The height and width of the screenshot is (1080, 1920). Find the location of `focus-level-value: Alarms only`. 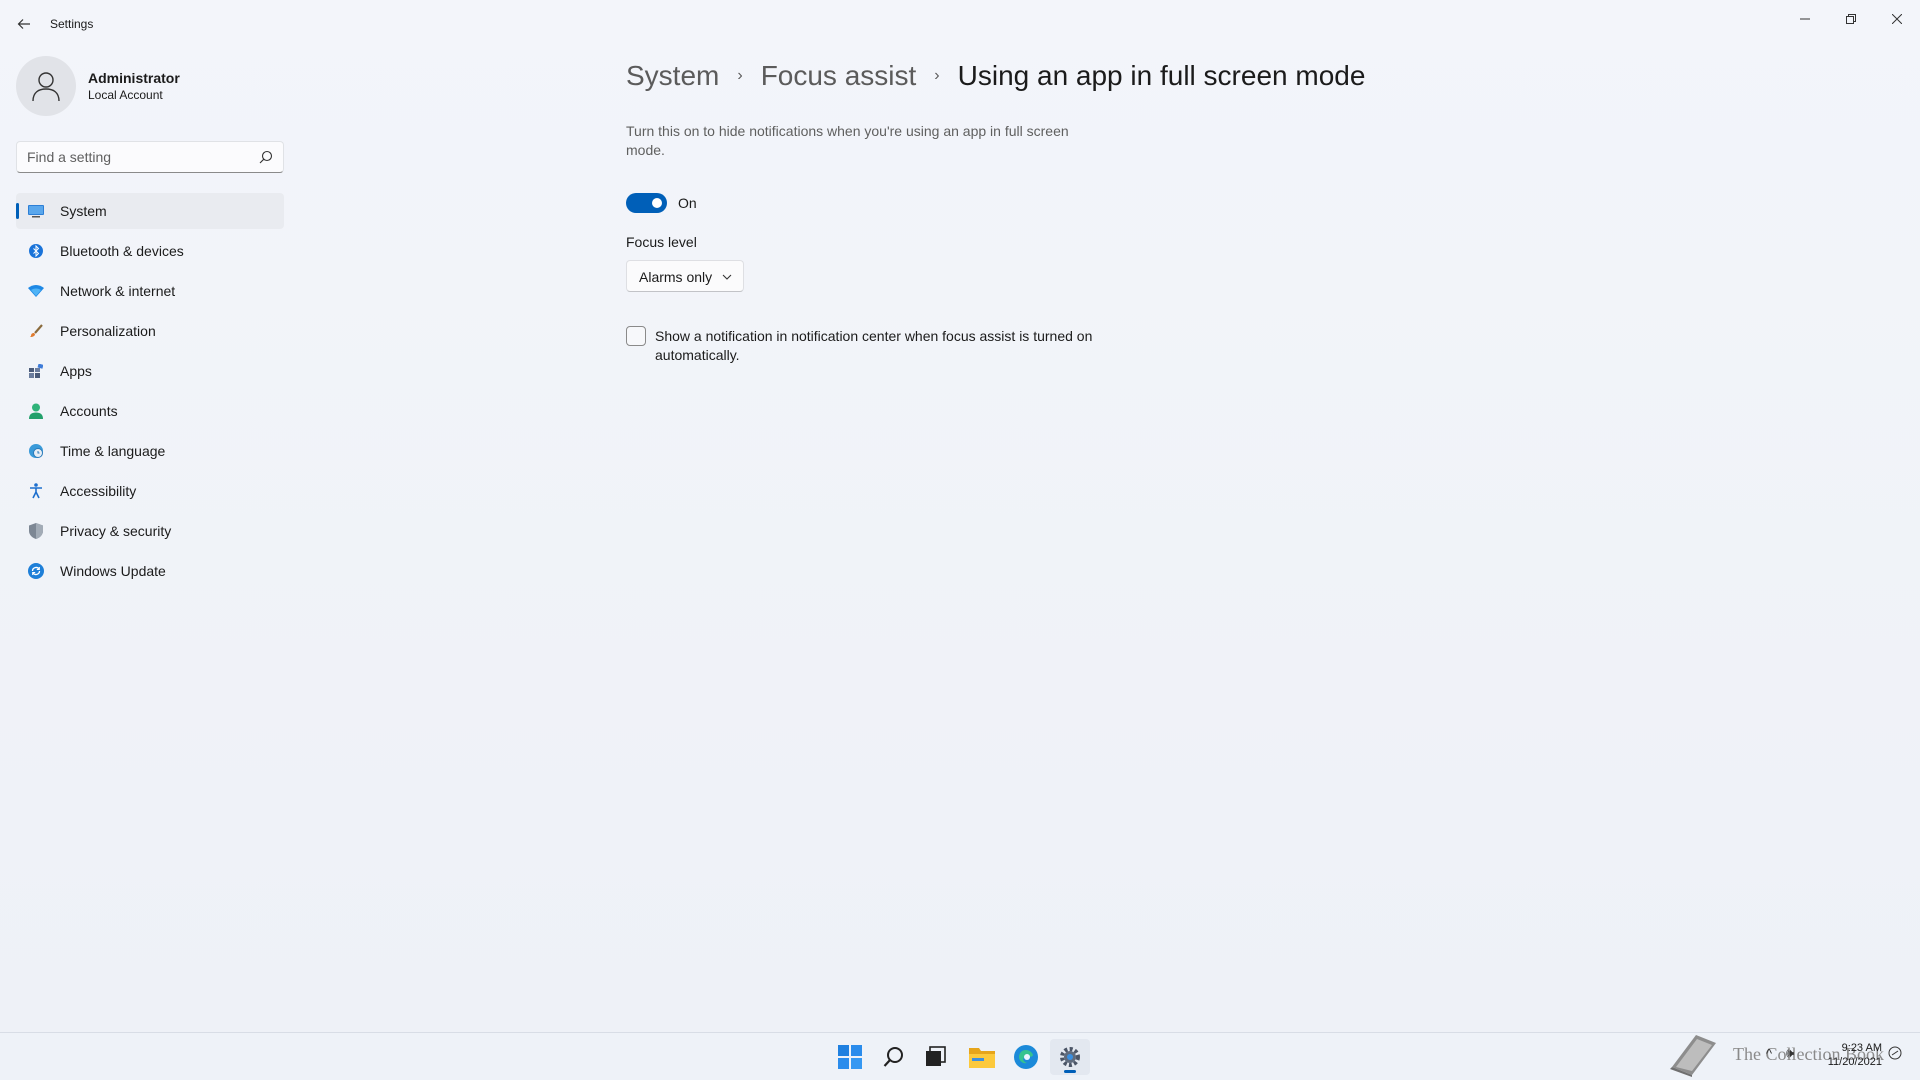

focus-level-value: Alarms only is located at coordinates (676, 277).